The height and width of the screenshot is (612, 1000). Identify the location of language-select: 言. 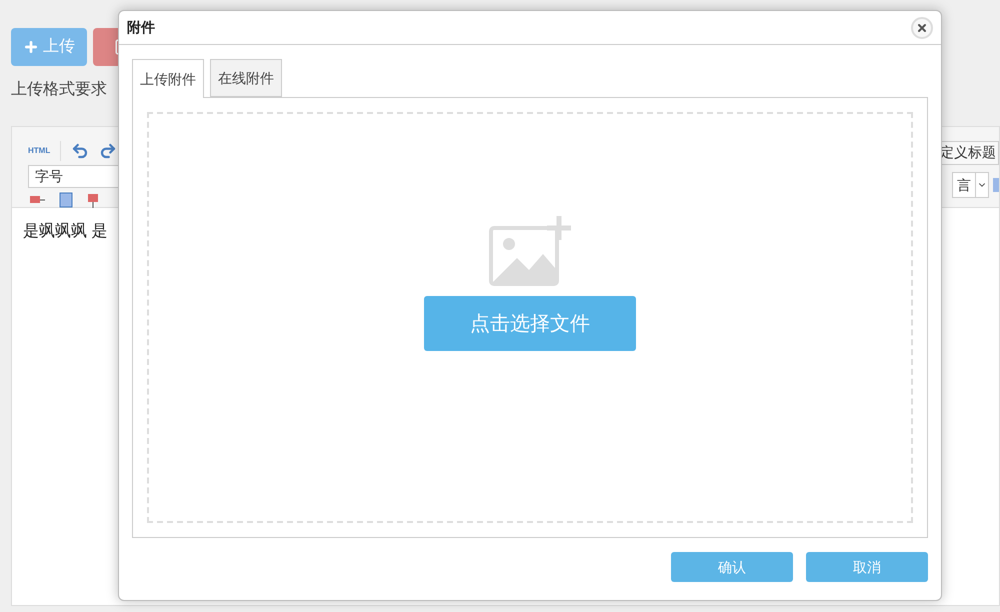
(970, 185).